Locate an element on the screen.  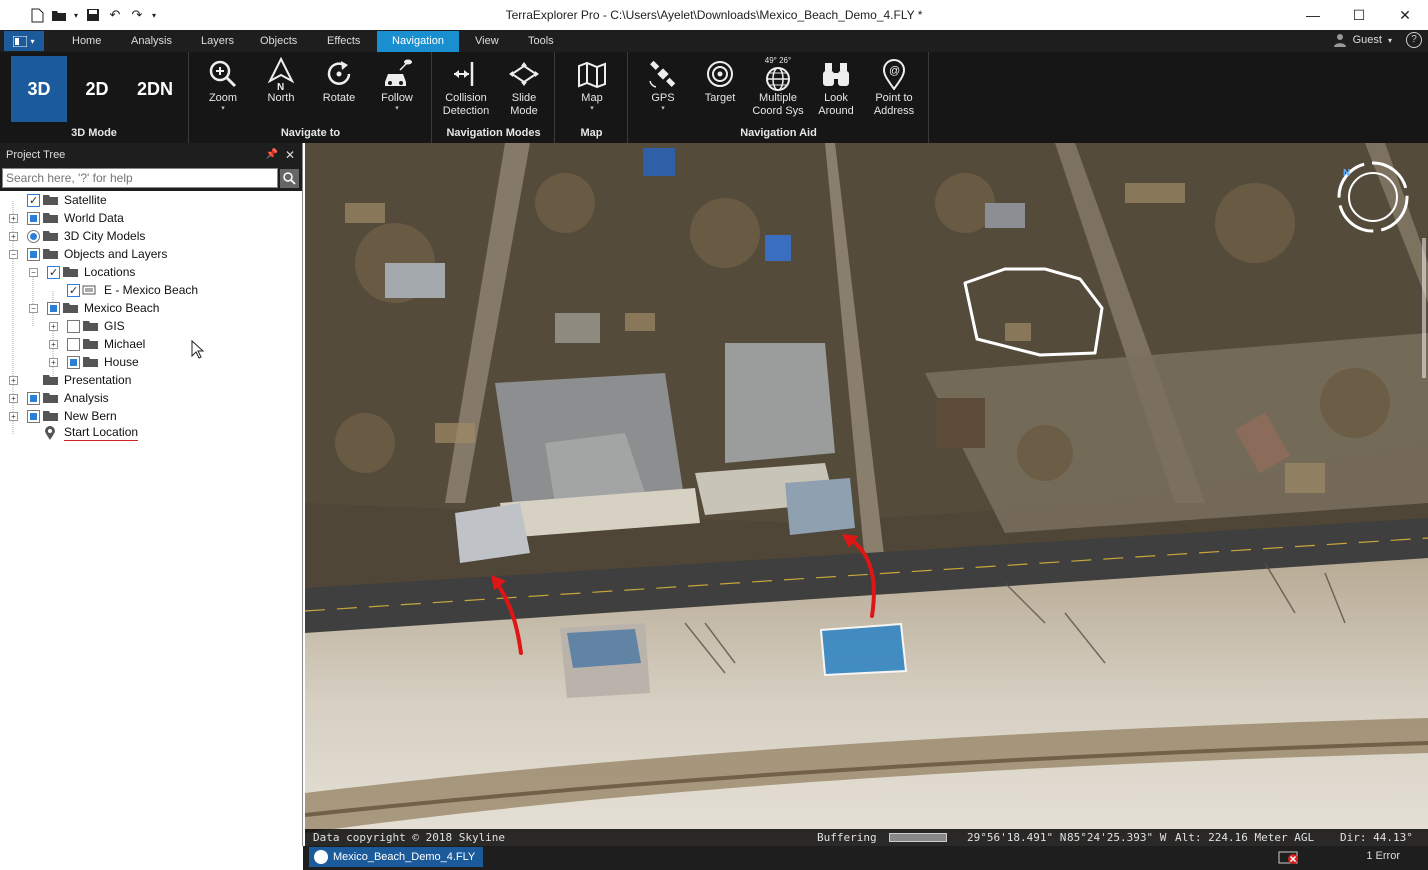
slide-mode-button: Slide Mode is located at coordinates (524, 89).